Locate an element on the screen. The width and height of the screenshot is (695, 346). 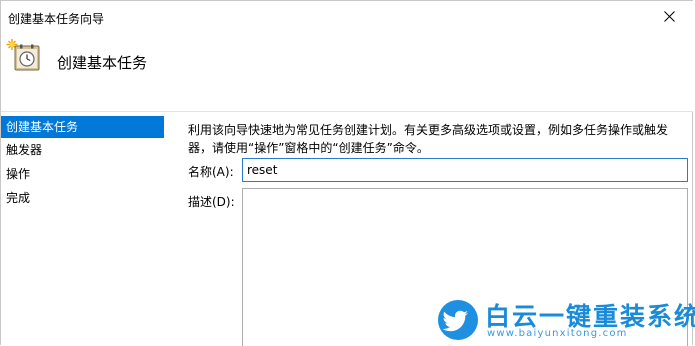
page-title: 创建基本任务 is located at coordinates (102, 63).